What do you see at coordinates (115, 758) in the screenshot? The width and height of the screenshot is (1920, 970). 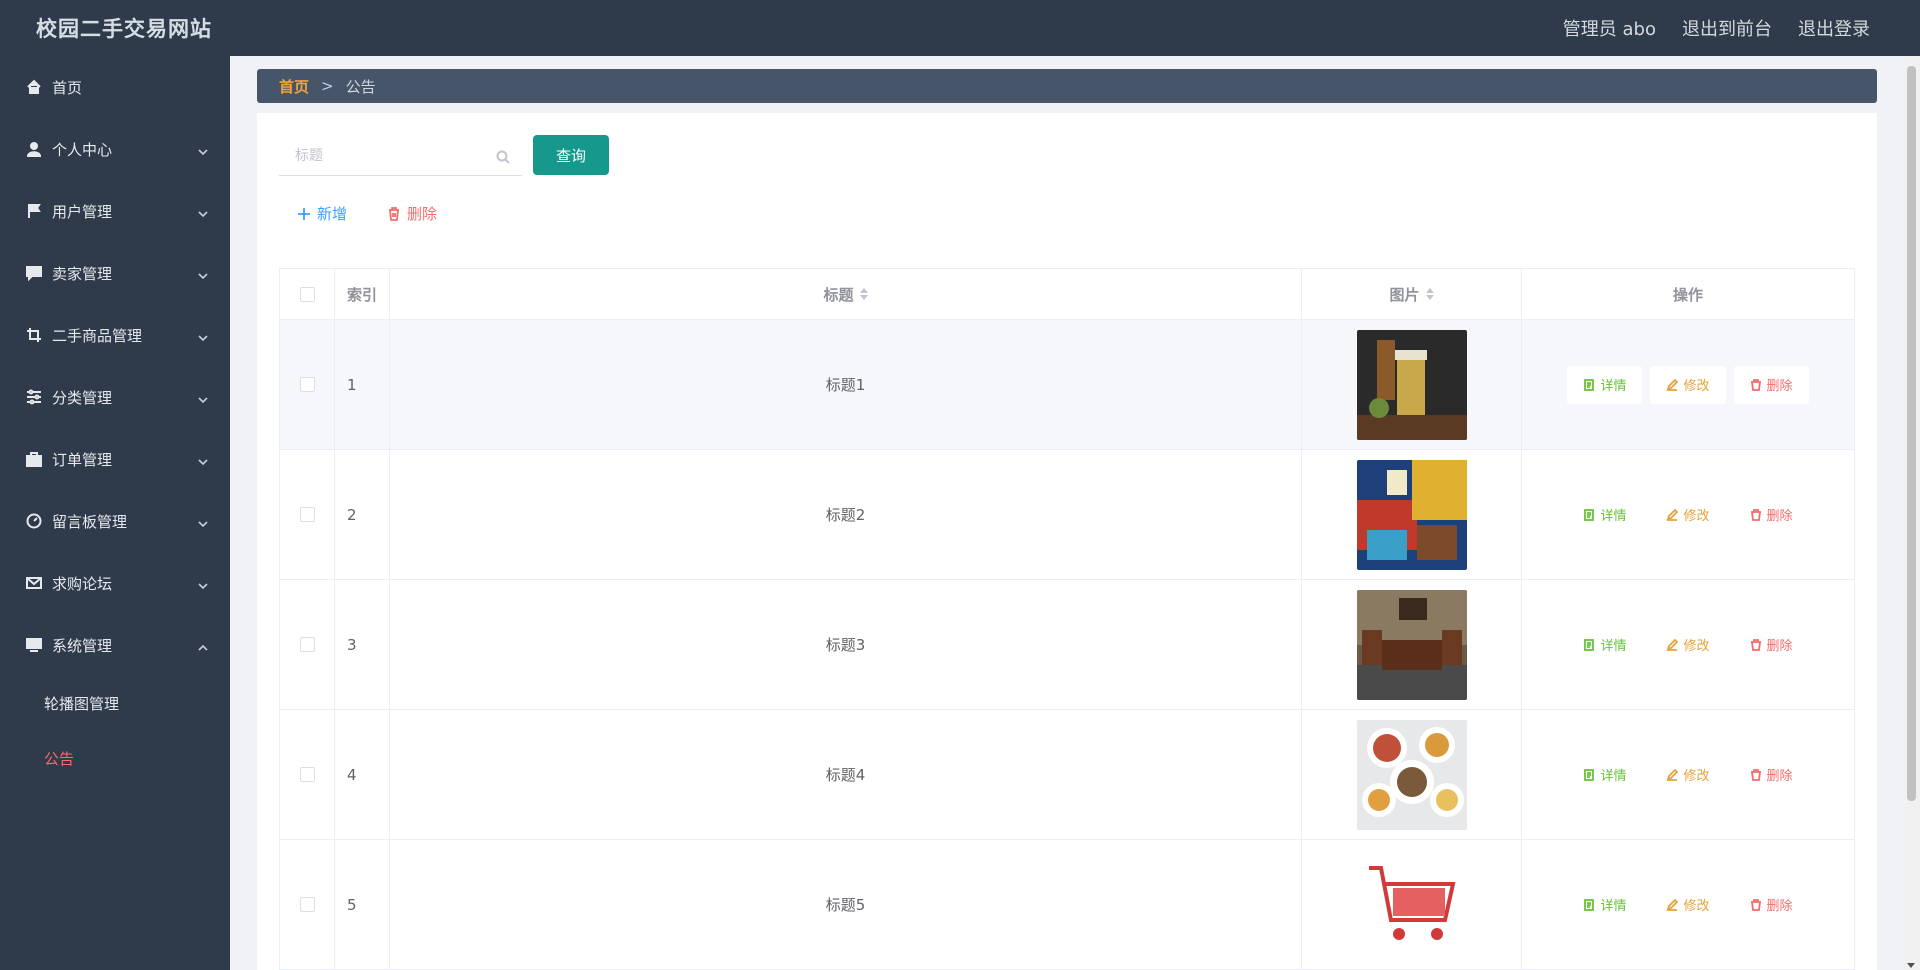 I see `sidebar-subitem-notice: 公告` at bounding box center [115, 758].